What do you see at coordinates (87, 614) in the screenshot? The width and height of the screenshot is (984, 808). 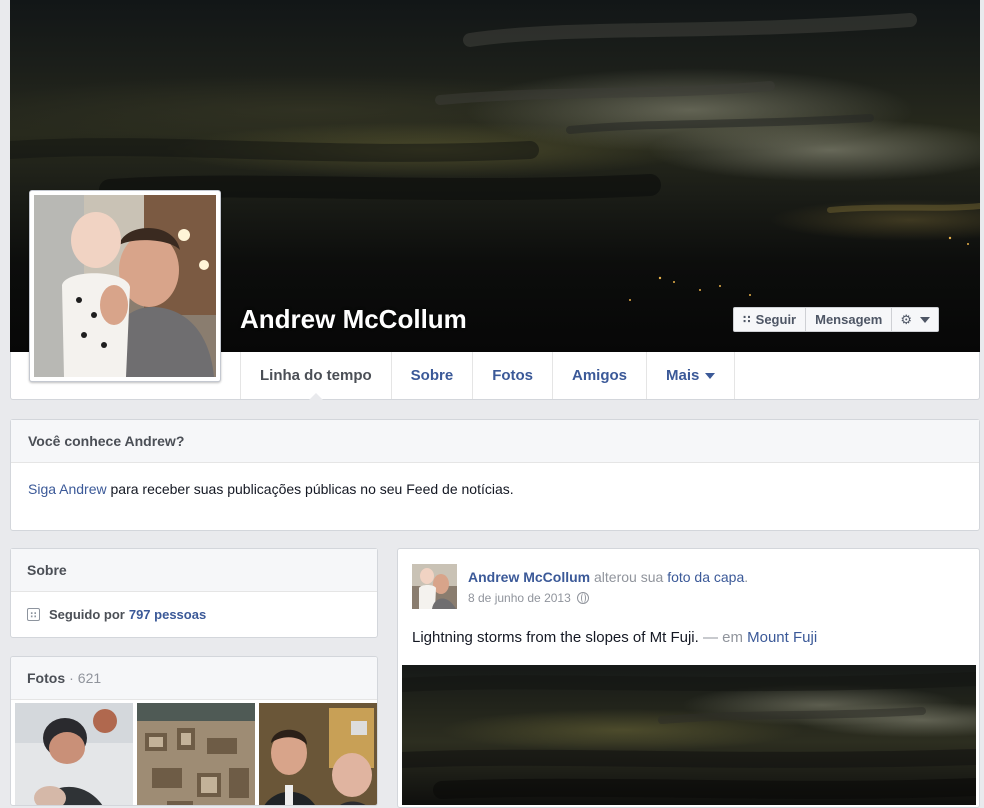 I see `followers-prefix: Seguido por` at bounding box center [87, 614].